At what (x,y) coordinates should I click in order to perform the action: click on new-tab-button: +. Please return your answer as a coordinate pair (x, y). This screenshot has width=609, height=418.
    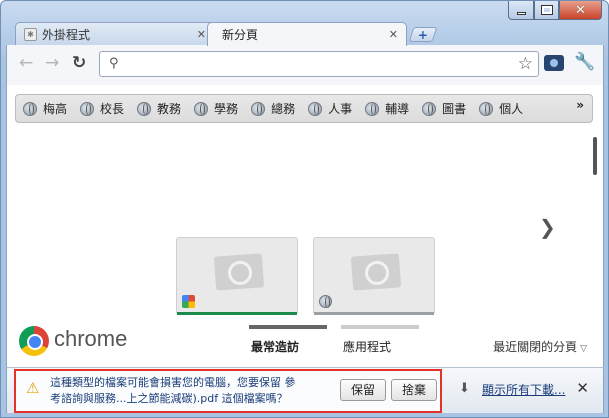
    Looking at the image, I should click on (423, 34).